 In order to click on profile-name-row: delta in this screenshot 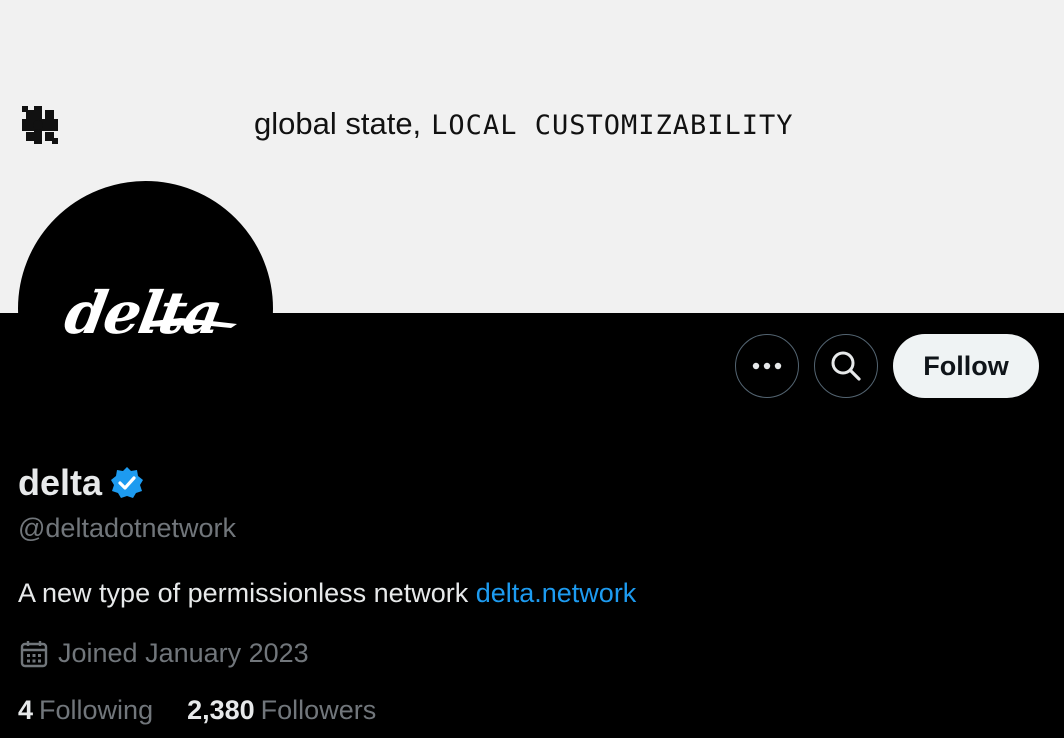, I will do `click(81, 483)`.